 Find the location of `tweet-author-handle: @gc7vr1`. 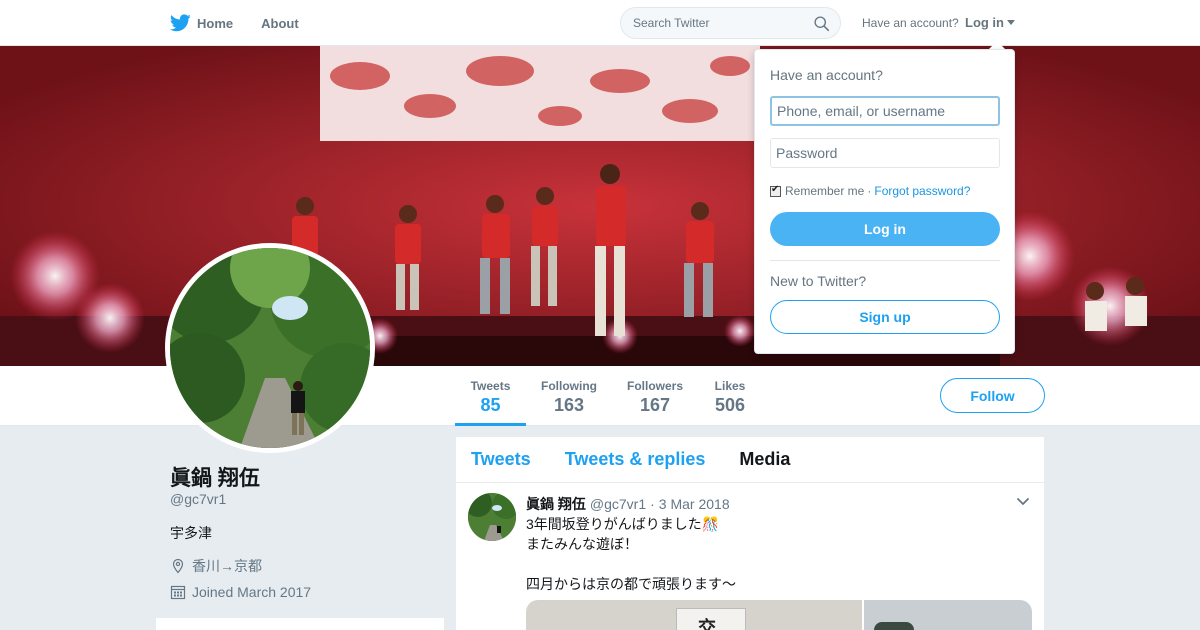

tweet-author-handle: @gc7vr1 is located at coordinates (618, 504).